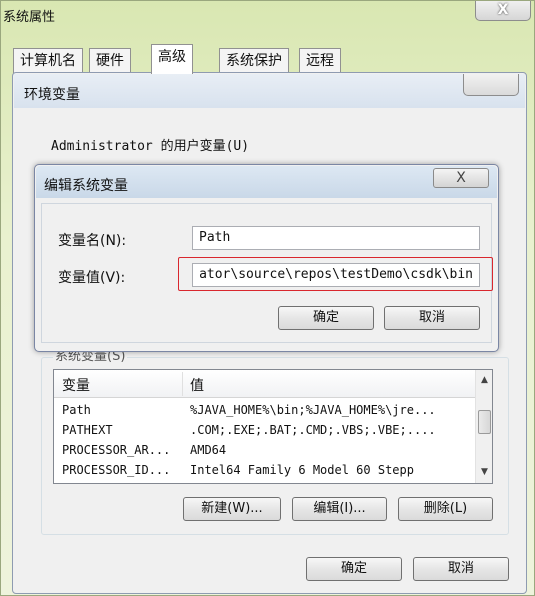 This screenshot has width=535, height=596. What do you see at coordinates (86, 186) in the screenshot?
I see `edit-dialog-title: 编辑系统变量` at bounding box center [86, 186].